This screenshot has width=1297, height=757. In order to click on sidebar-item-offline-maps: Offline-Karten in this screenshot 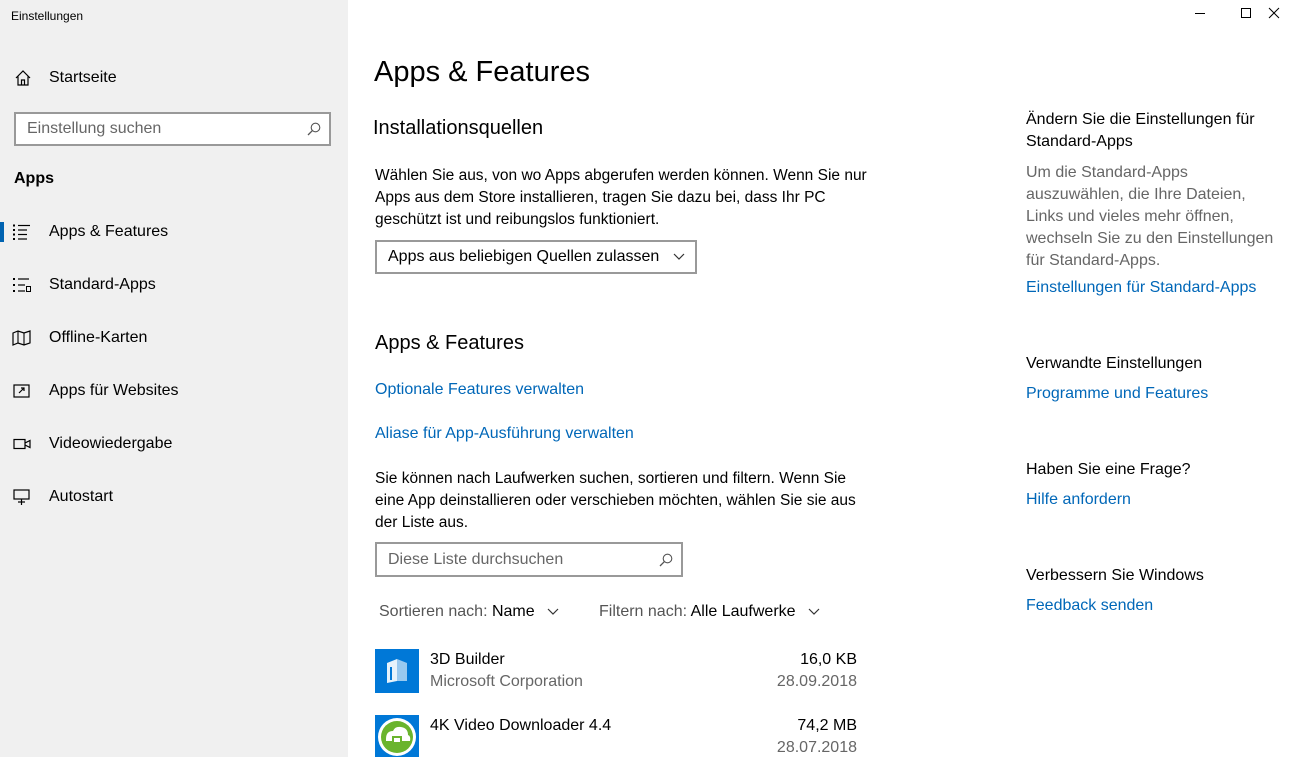, I will do `click(174, 338)`.